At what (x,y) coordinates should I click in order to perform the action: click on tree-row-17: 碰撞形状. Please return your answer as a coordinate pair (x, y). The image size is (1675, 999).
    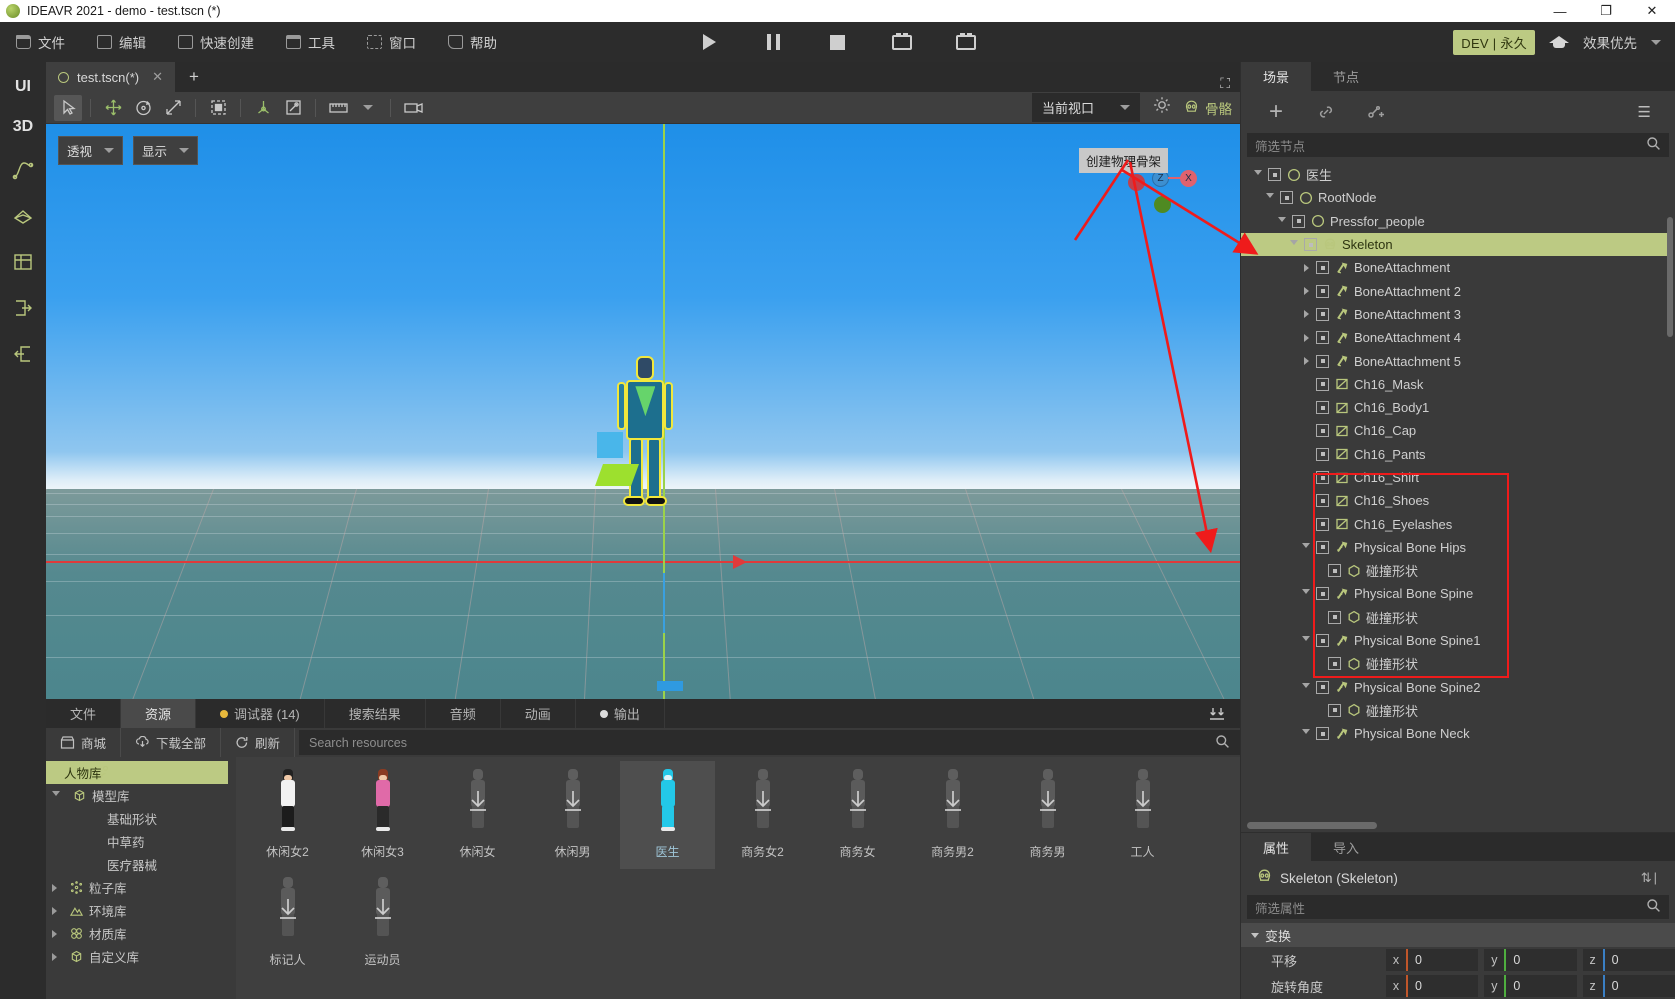
    Looking at the image, I should click on (1458, 570).